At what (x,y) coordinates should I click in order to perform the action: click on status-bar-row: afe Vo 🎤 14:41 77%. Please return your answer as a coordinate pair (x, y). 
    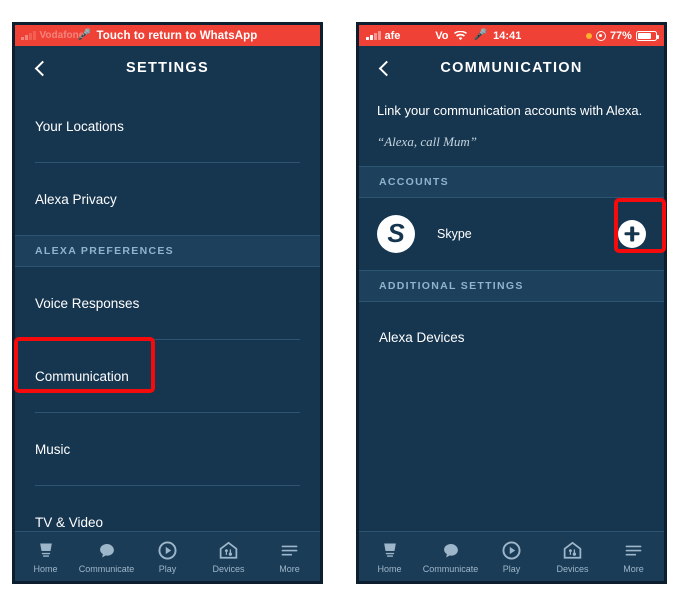
    Looking at the image, I should click on (511, 36).